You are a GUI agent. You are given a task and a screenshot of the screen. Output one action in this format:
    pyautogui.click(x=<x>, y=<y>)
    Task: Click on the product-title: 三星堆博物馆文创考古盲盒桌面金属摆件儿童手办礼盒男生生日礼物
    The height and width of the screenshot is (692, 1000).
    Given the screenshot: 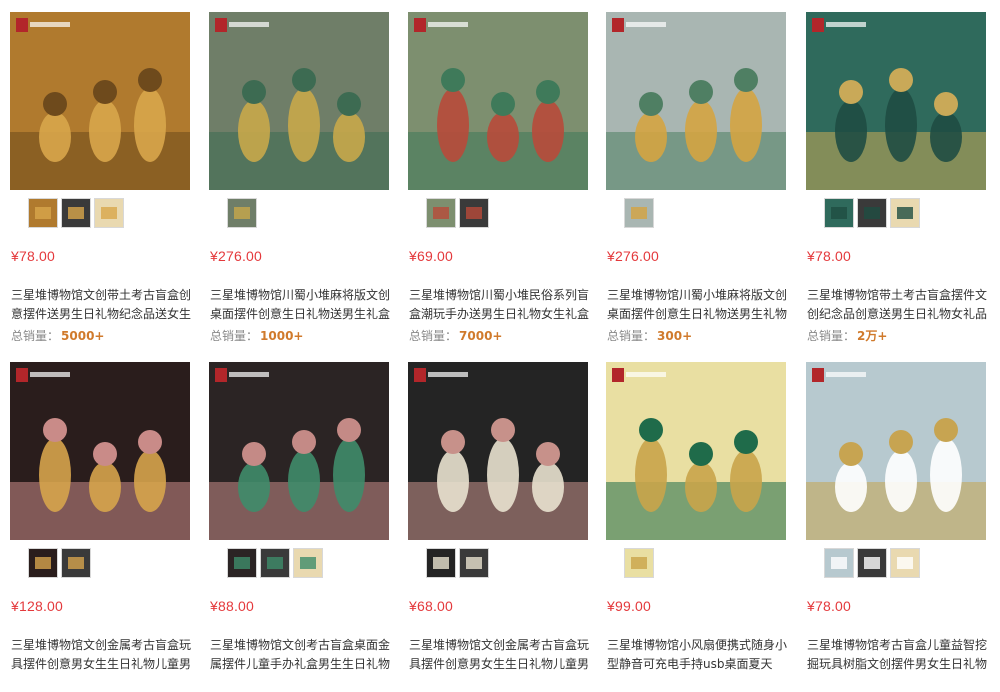 What is the action you would take?
    pyautogui.click(x=300, y=656)
    